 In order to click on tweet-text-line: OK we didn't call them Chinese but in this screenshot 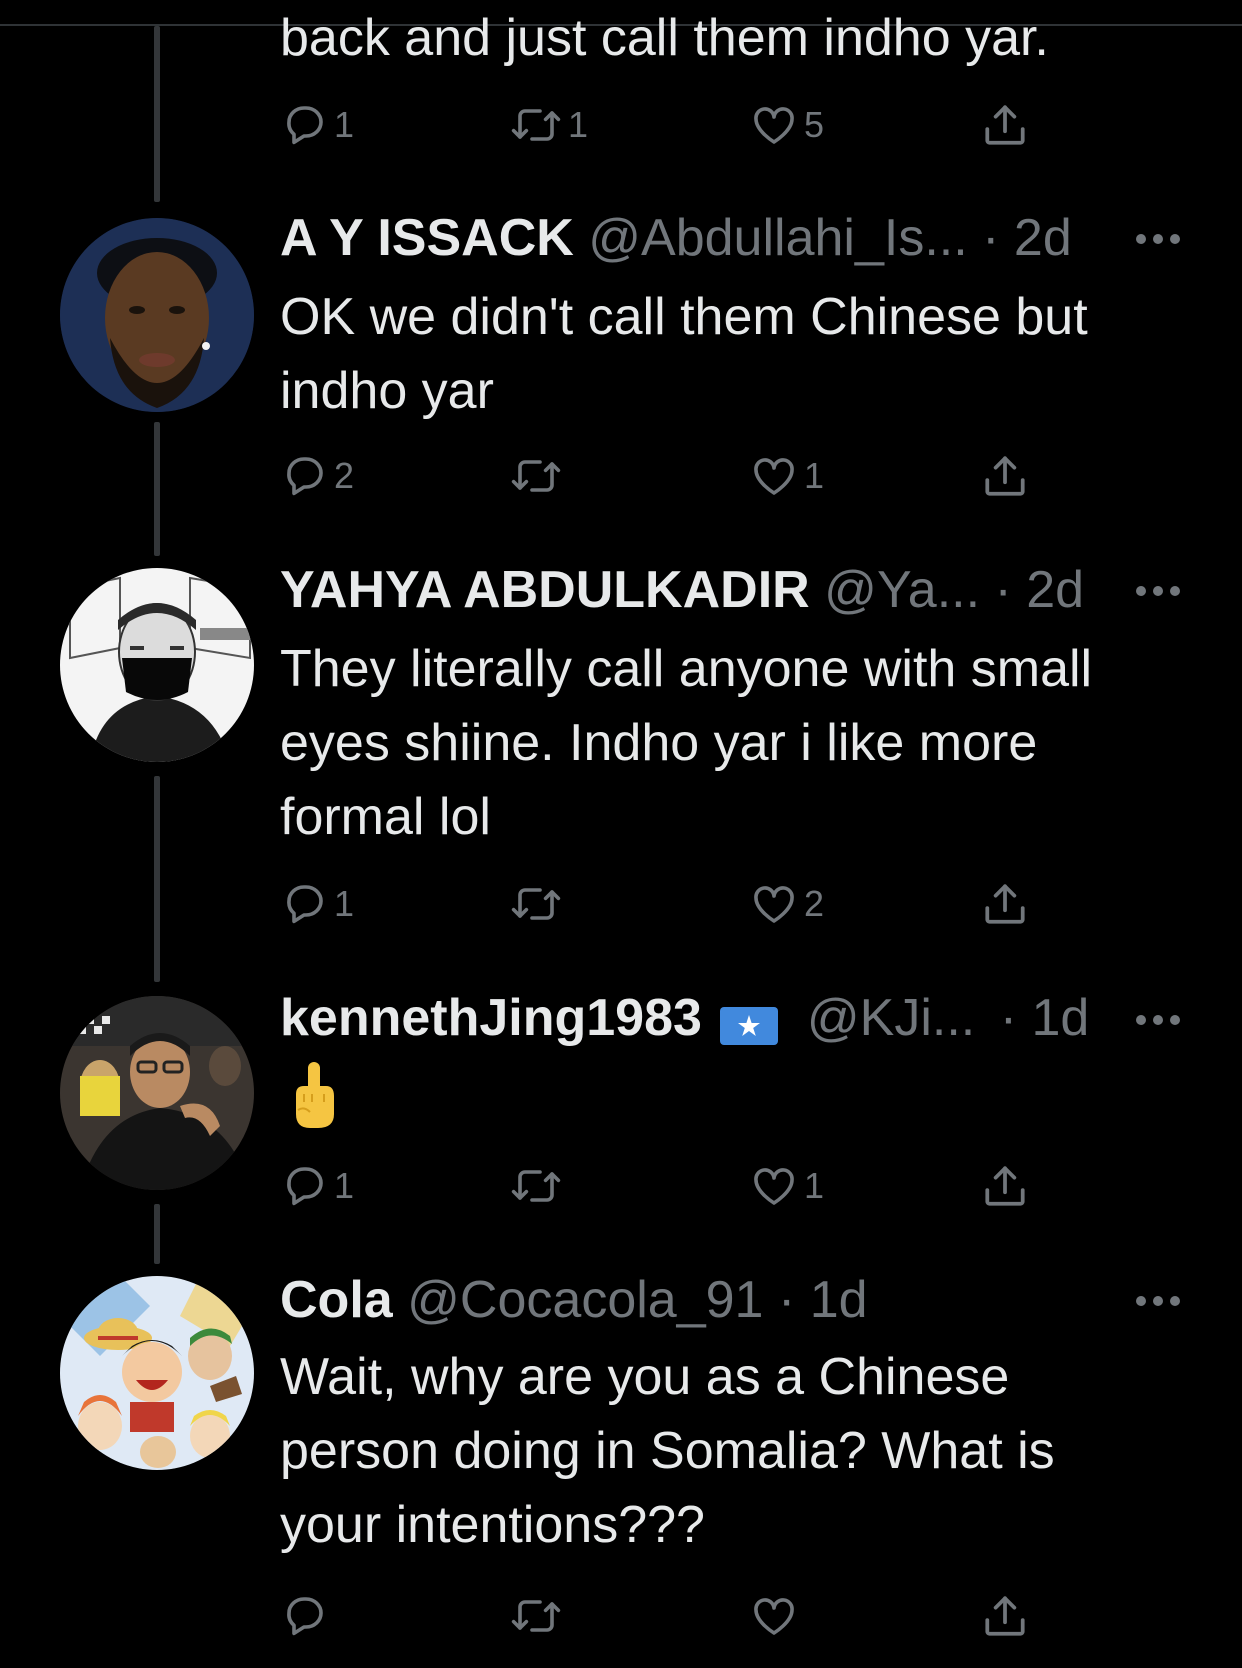, I will do `click(684, 317)`.